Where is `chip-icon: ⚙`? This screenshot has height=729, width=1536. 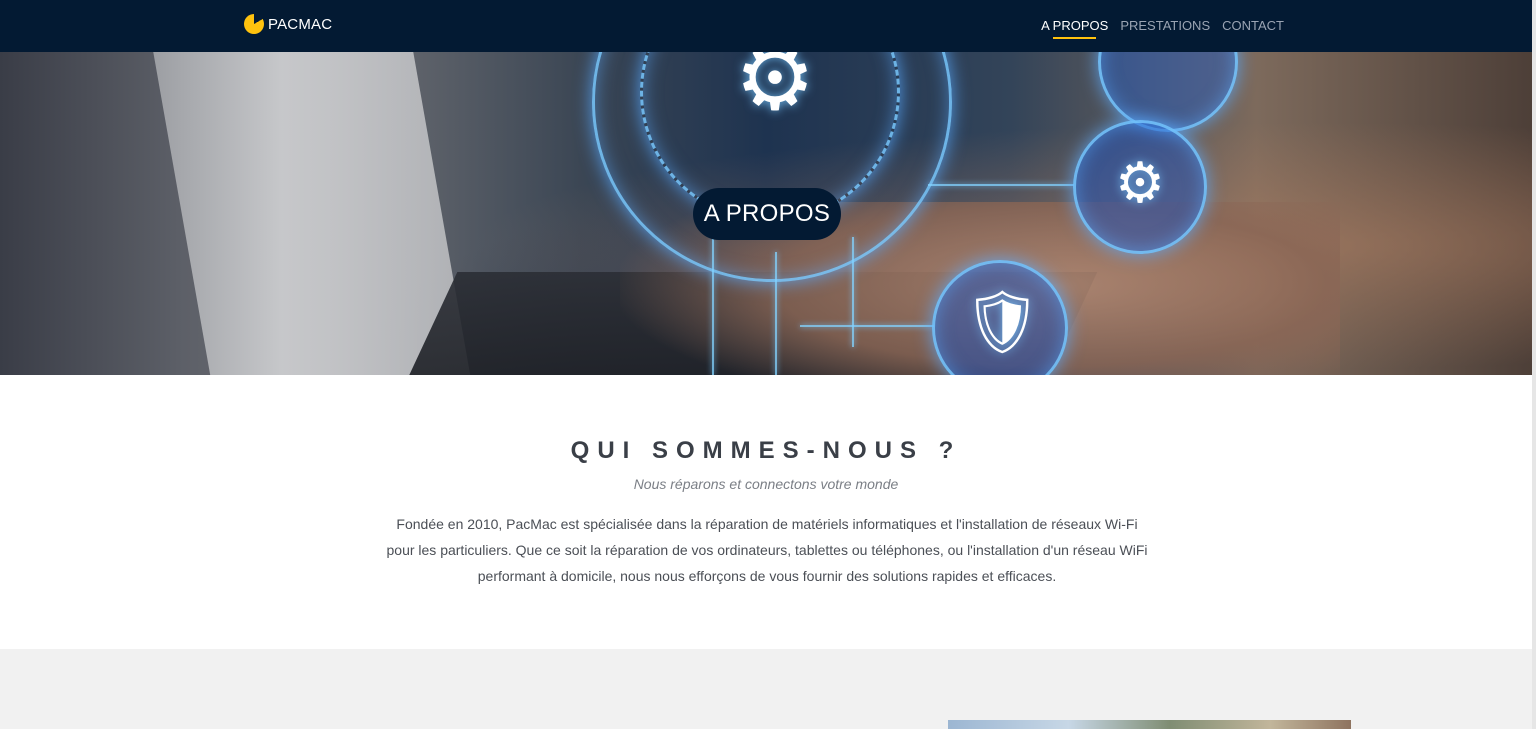 chip-icon: ⚙ is located at coordinates (1140, 182).